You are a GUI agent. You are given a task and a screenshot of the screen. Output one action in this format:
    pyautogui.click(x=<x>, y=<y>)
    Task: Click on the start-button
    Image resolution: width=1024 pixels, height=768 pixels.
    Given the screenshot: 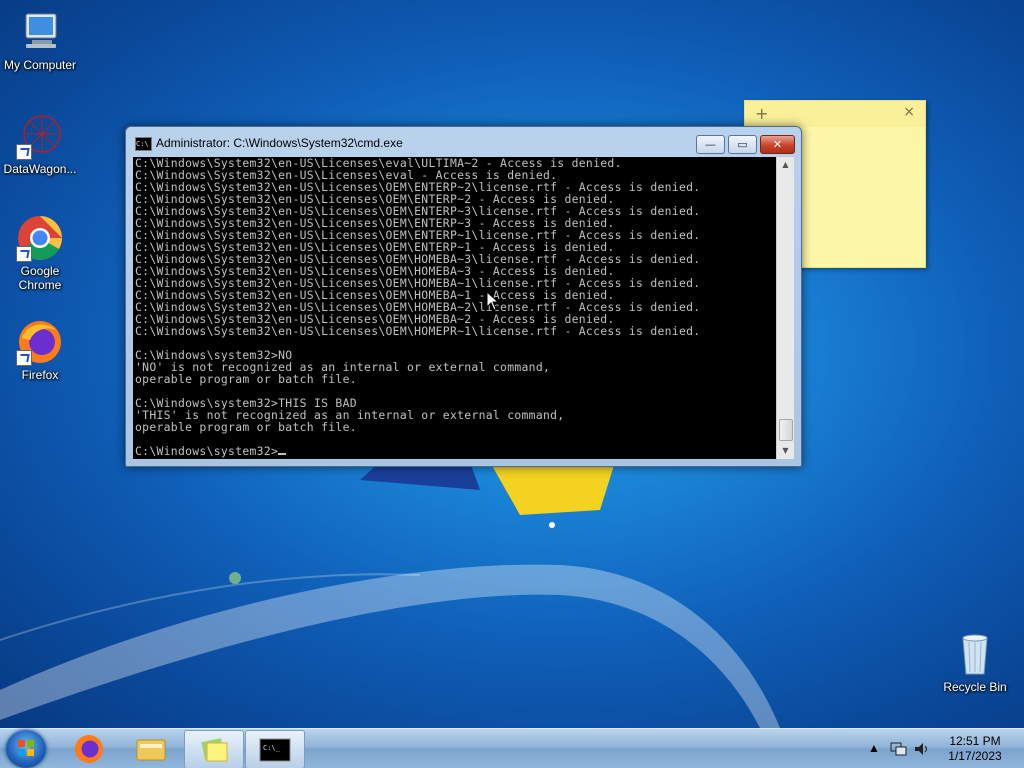 What is the action you would take?
    pyautogui.click(x=26, y=749)
    